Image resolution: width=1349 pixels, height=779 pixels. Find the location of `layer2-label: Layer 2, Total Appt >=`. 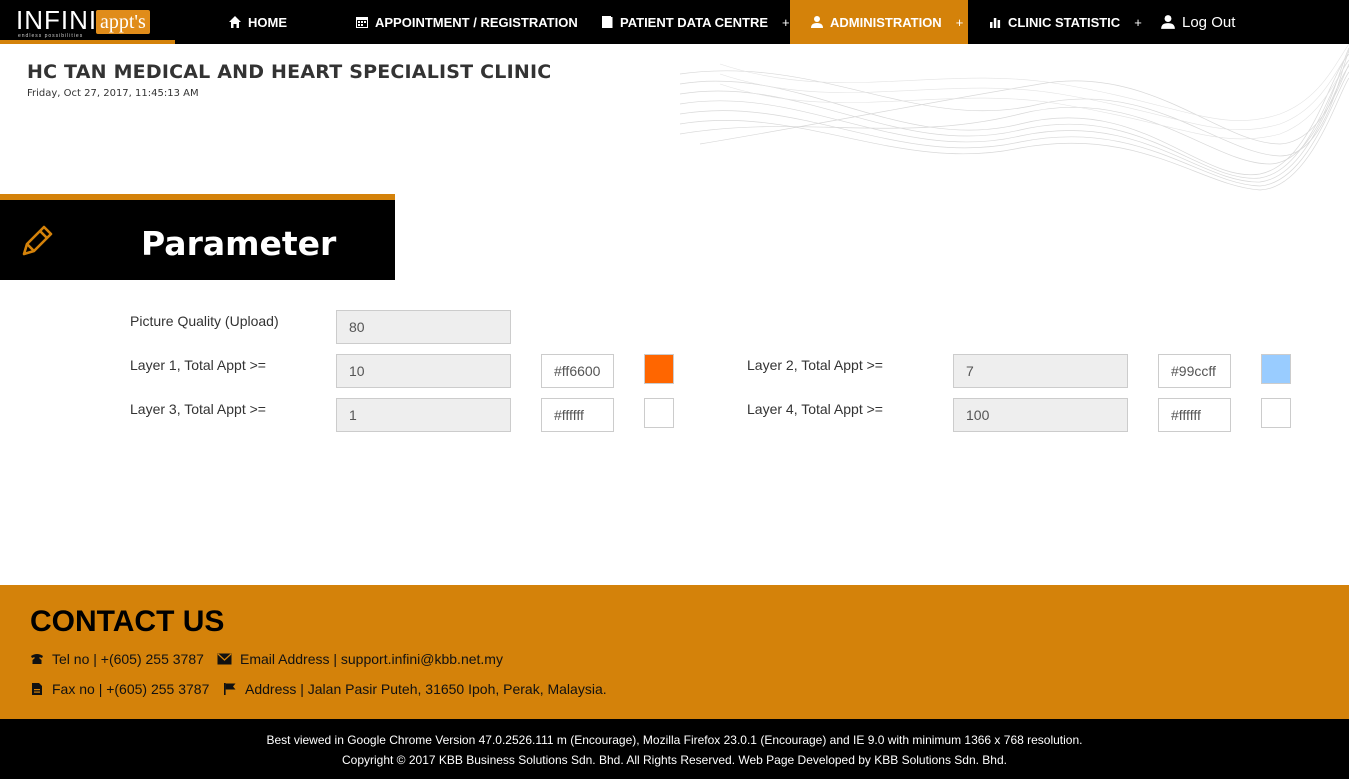

layer2-label: Layer 2, Total Appt >= is located at coordinates (815, 365).